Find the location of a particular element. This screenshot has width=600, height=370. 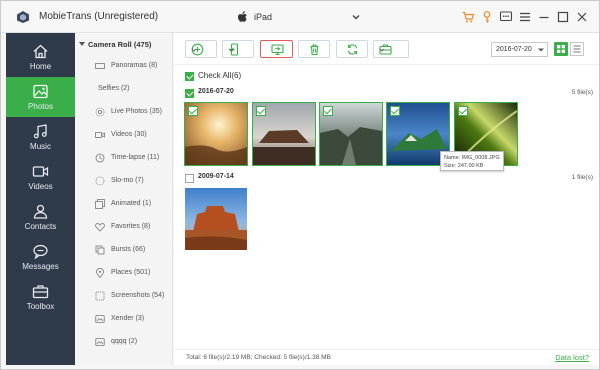

date-group-header: 2009-07-14 1 file(s) is located at coordinates (386, 179).